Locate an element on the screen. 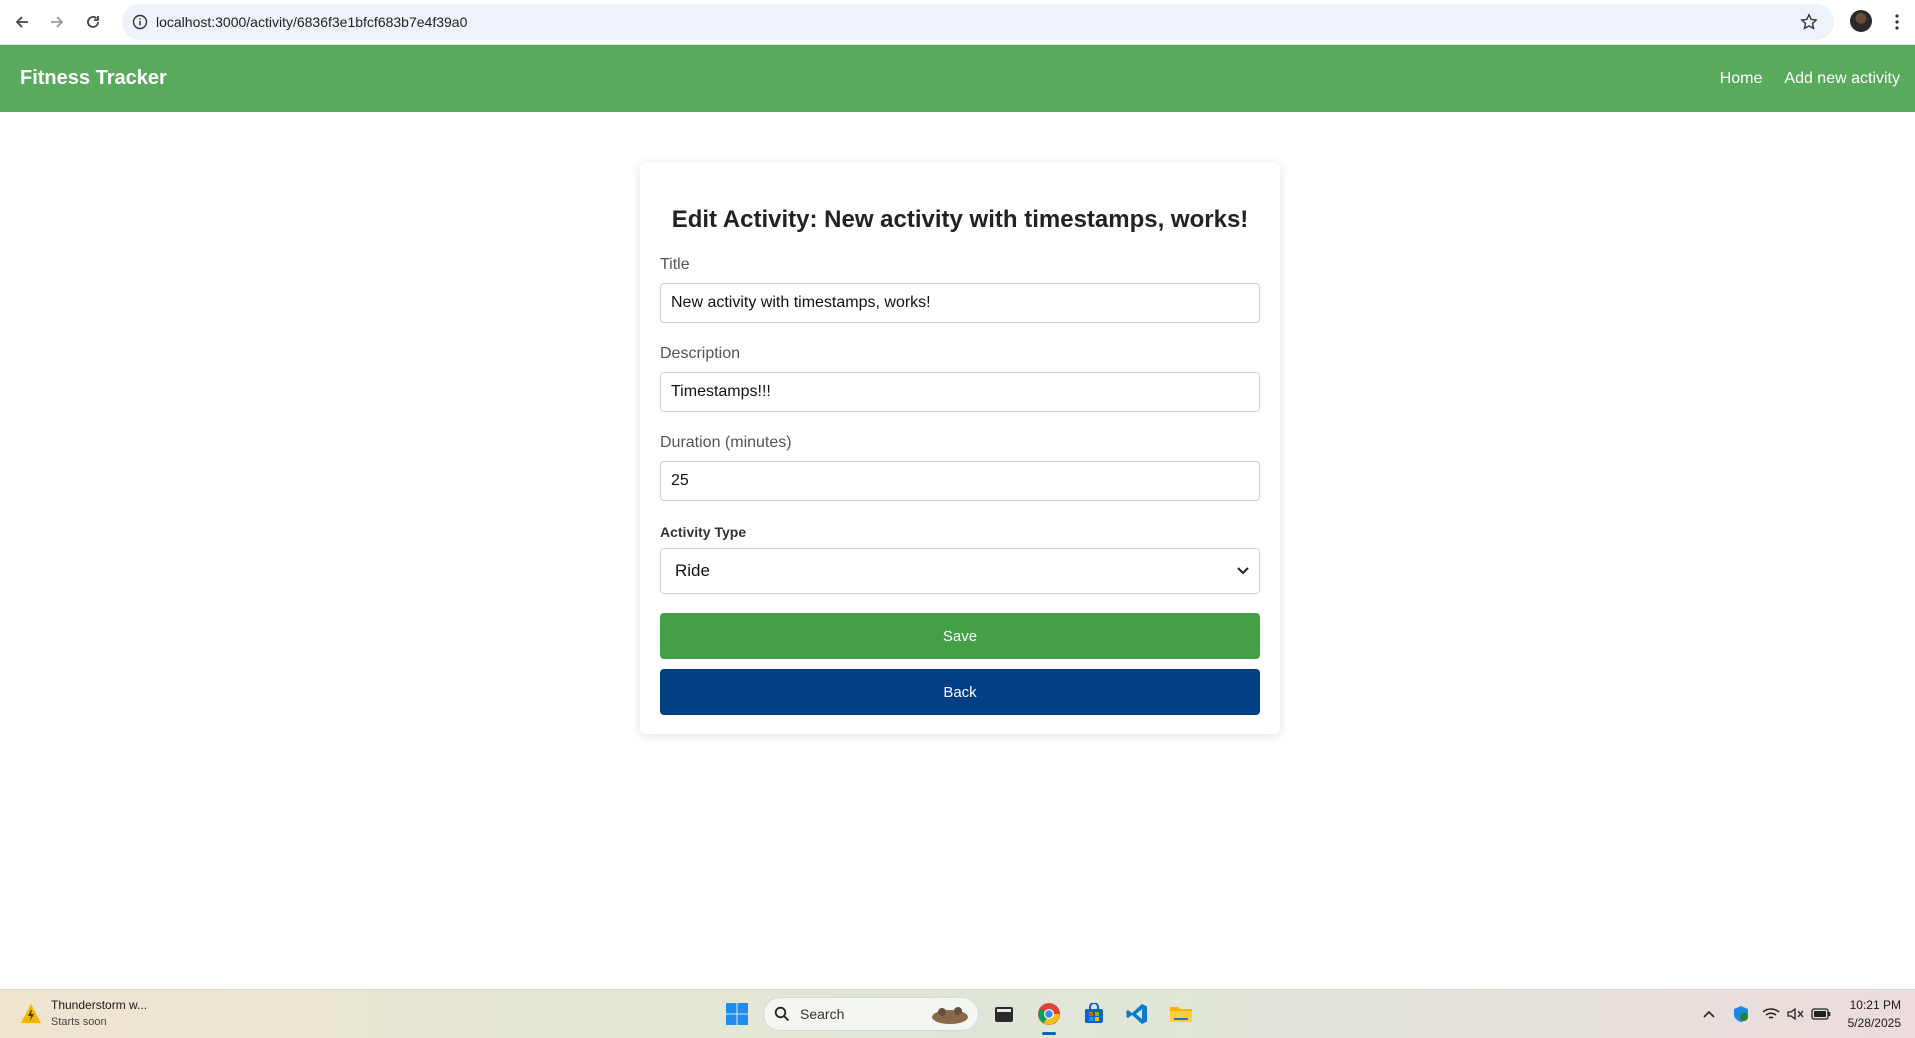  profile-avatar is located at coordinates (1861, 21).